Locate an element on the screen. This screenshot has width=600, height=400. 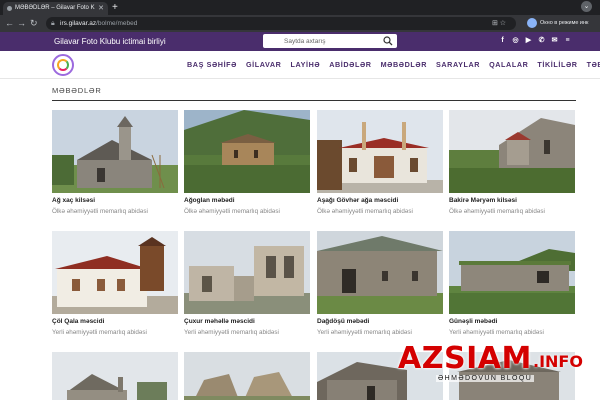
card-title: Ağoglan məbədi is located at coordinates (247, 200).